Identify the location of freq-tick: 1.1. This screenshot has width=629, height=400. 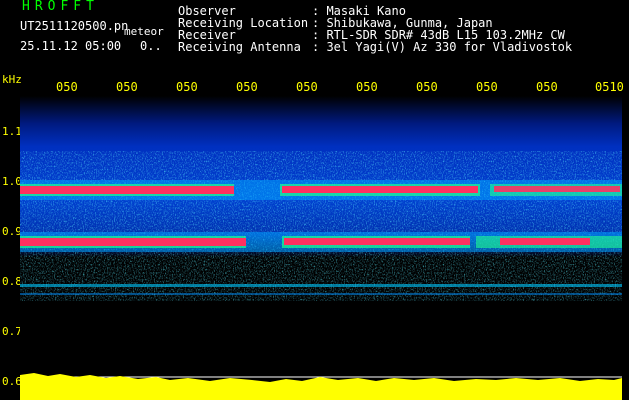
(12, 131).